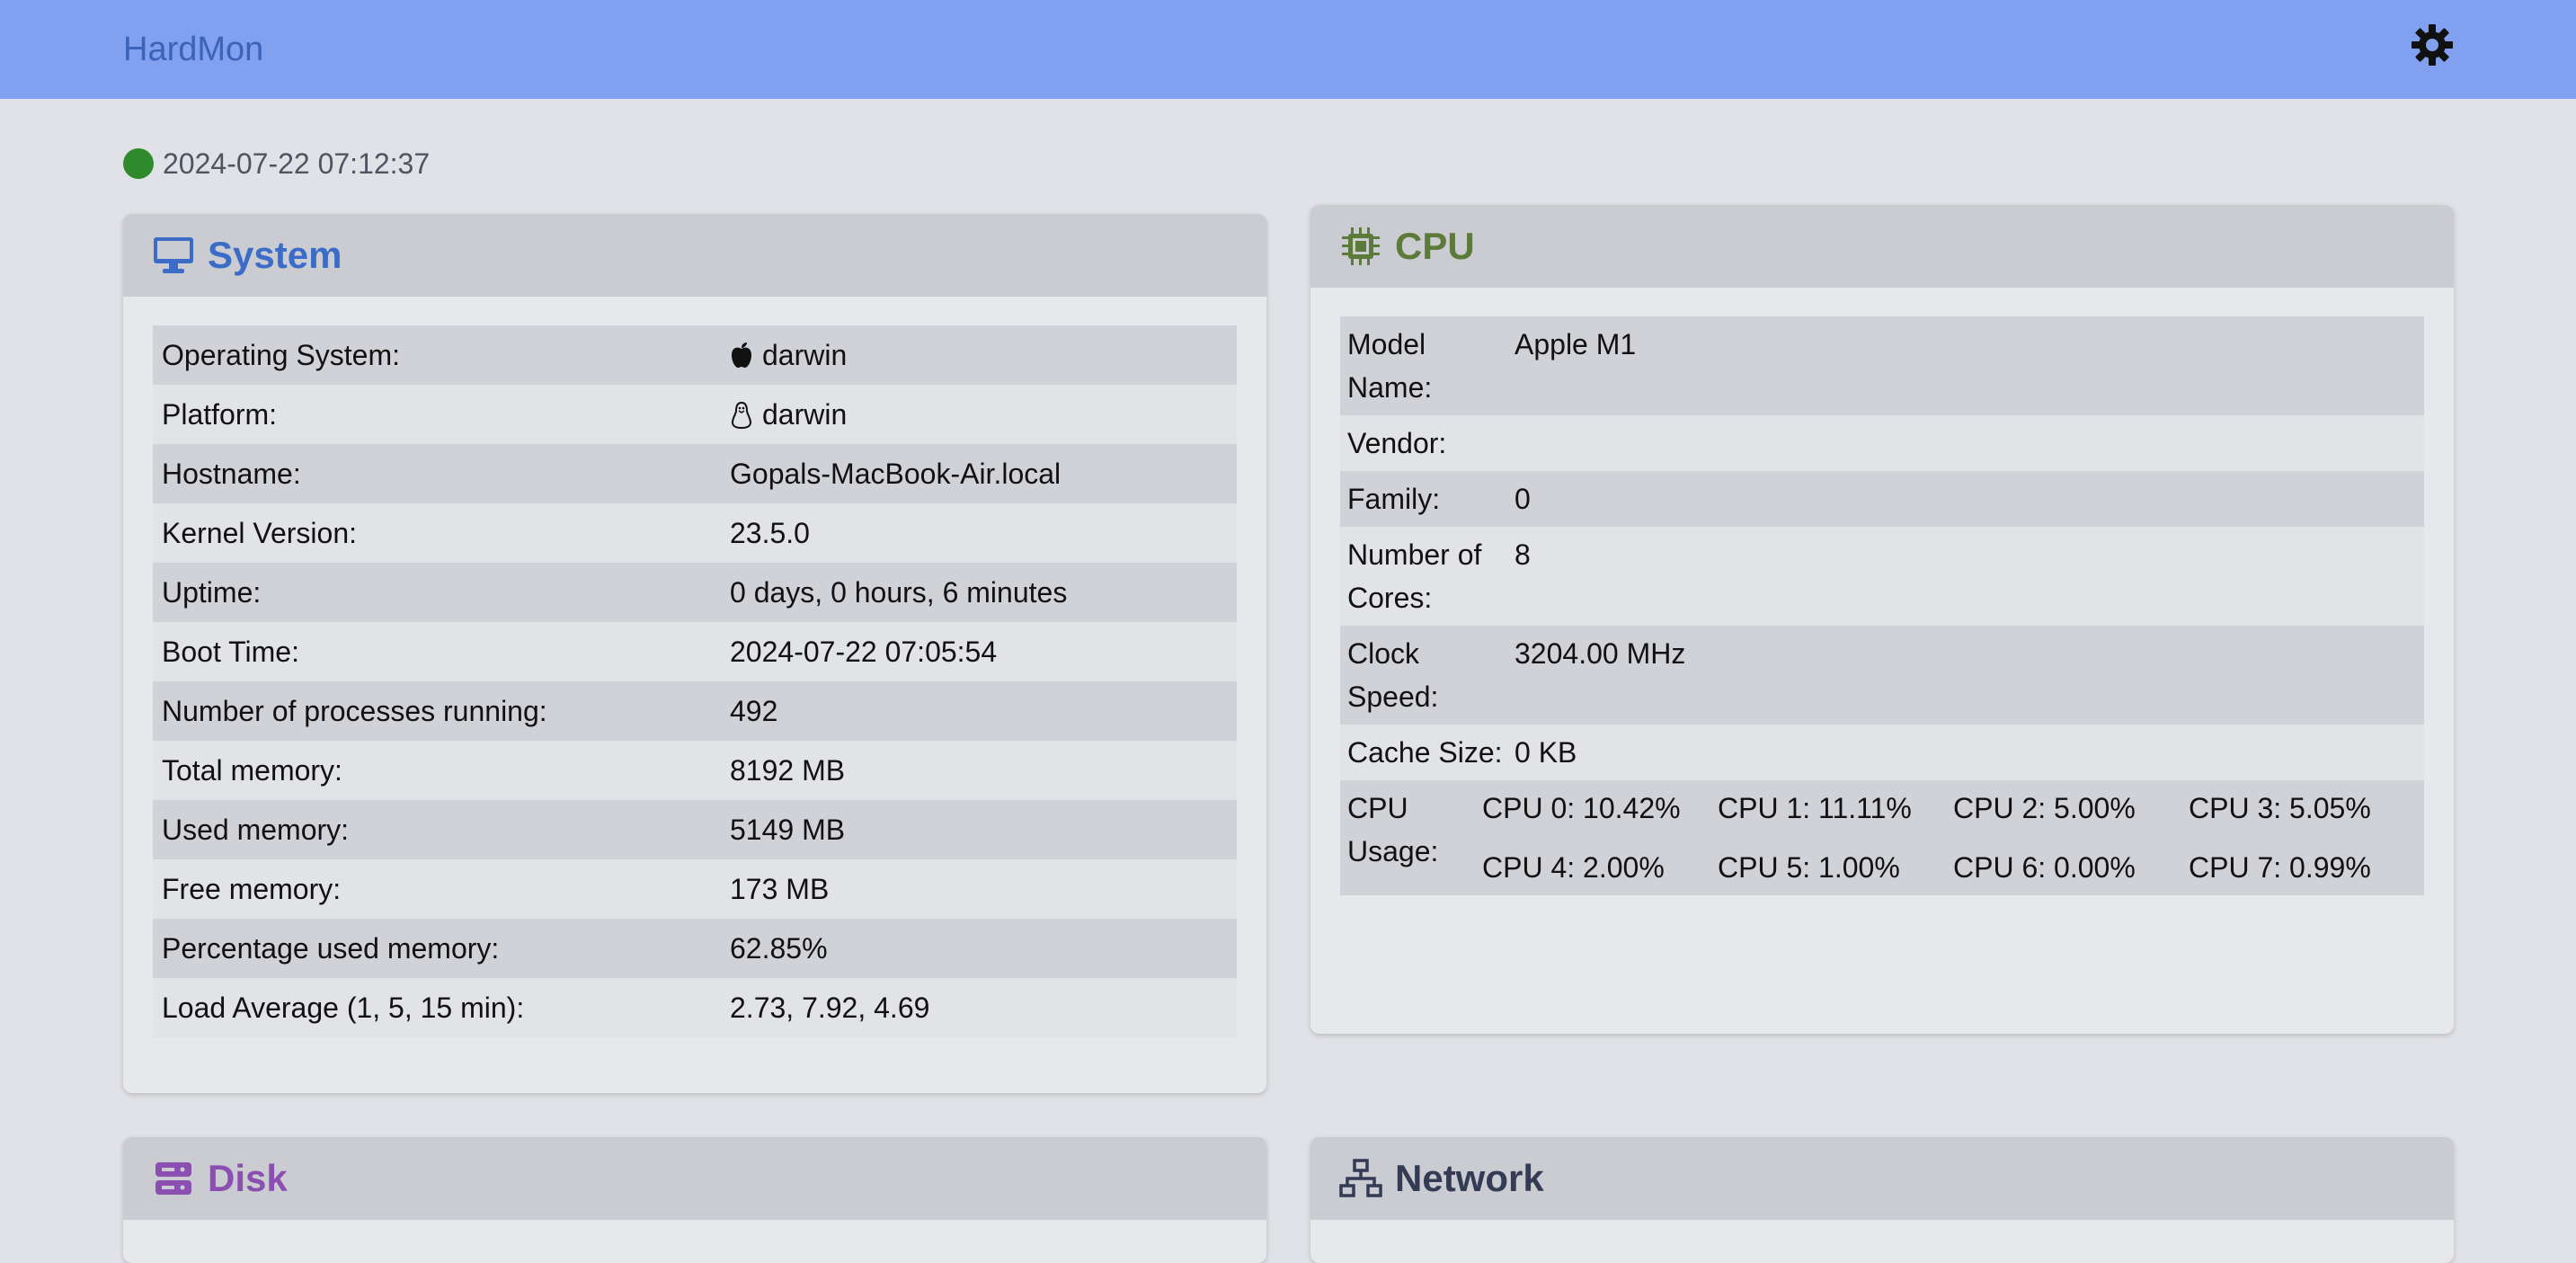 The image size is (2576, 1263). I want to click on system-info-label: Free memory:, so click(252, 889).